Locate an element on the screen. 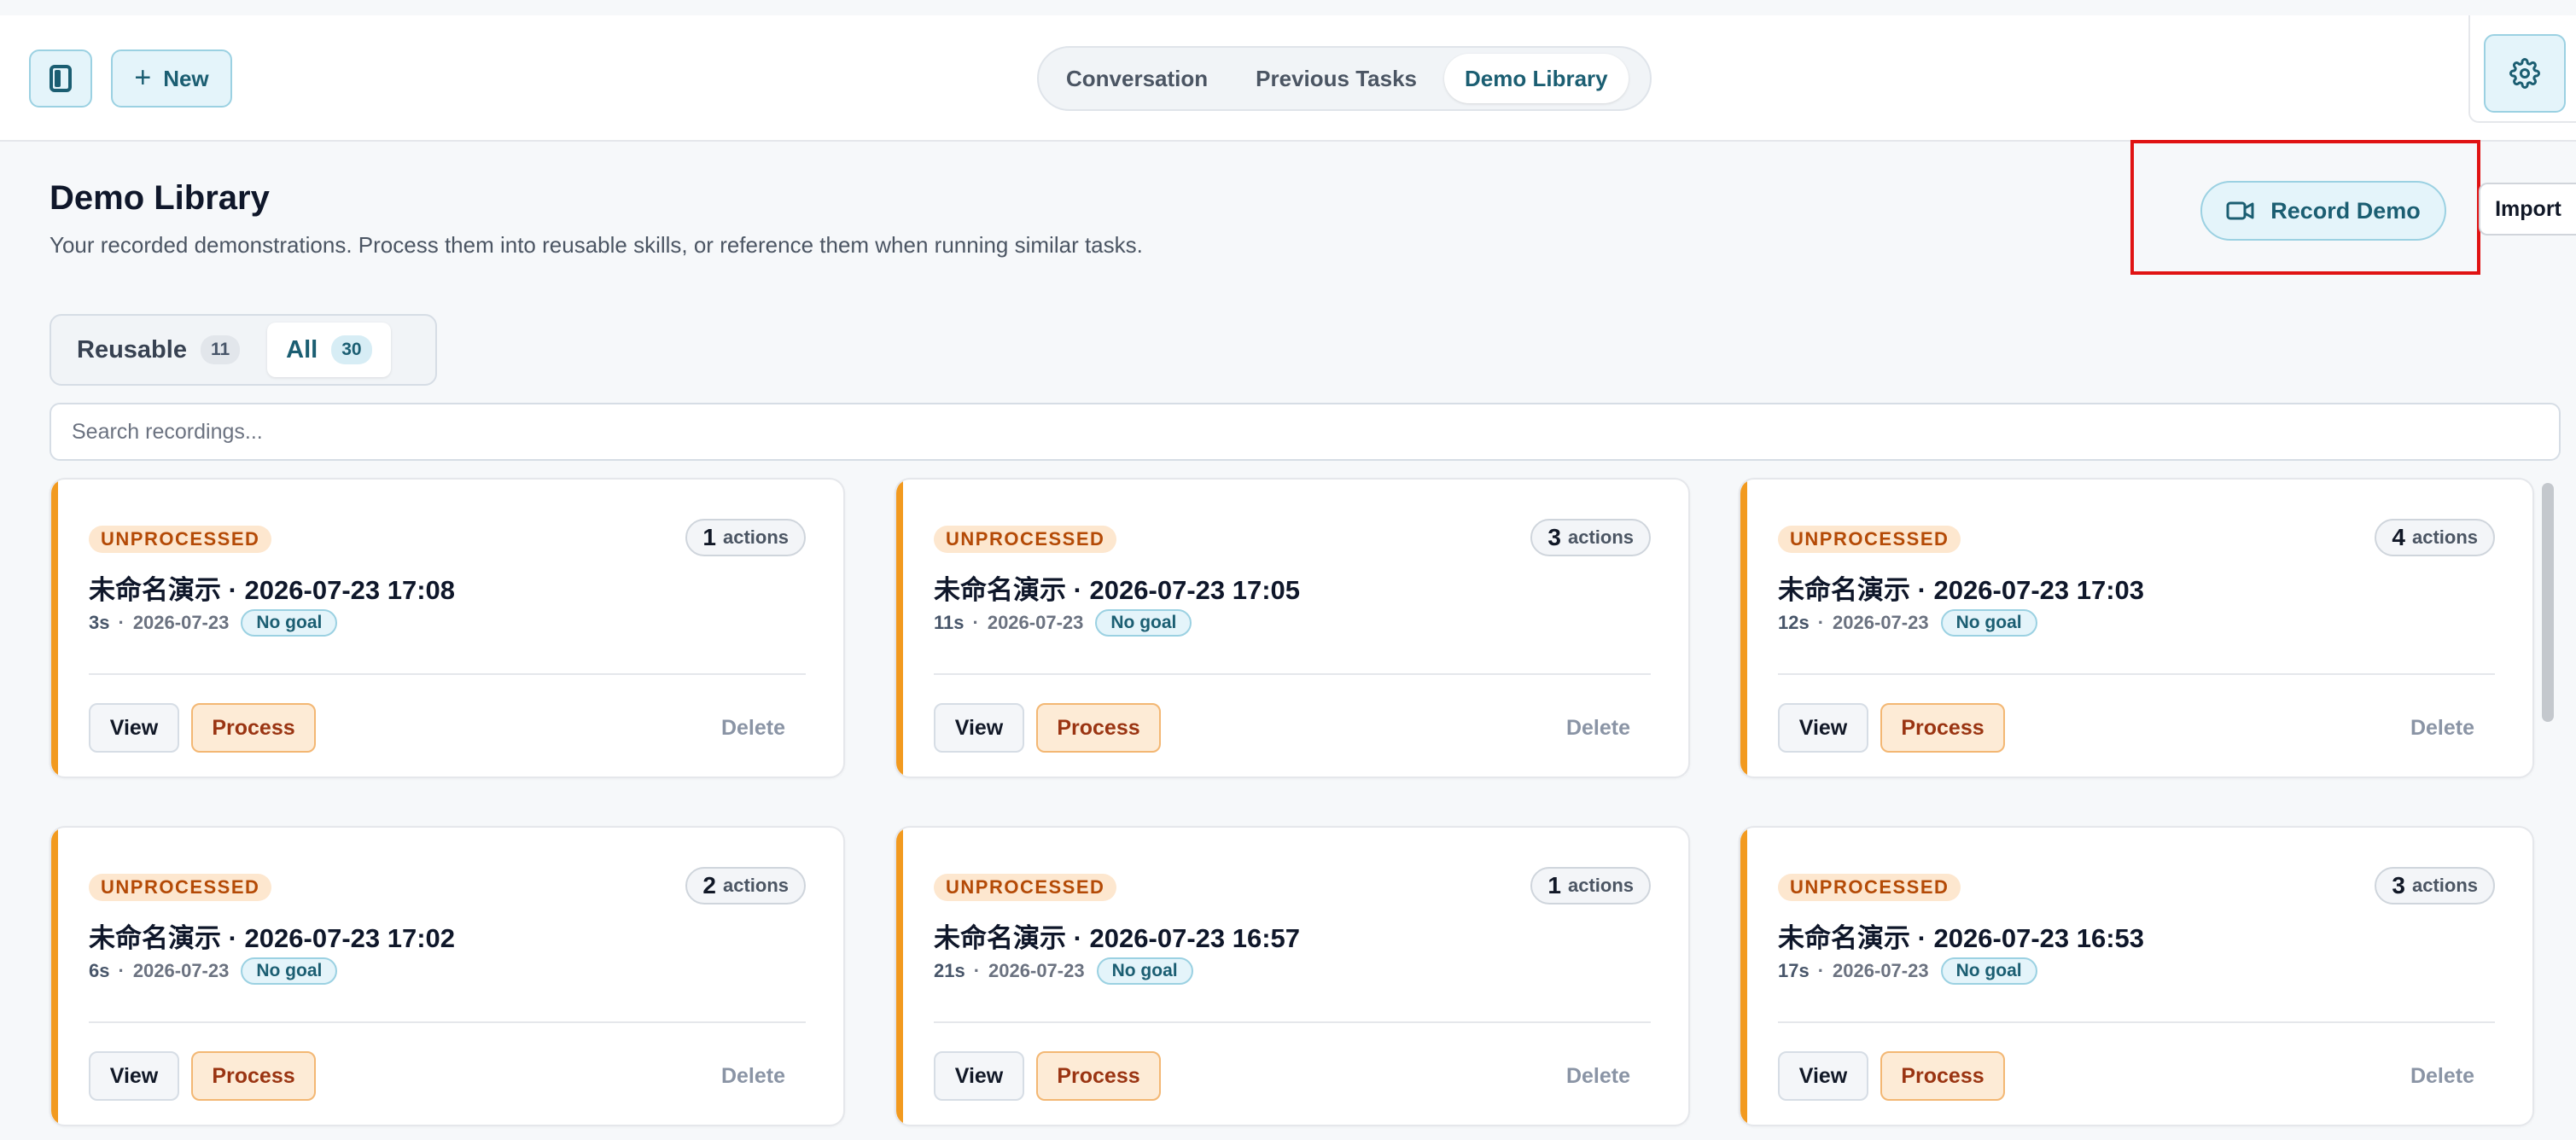 This screenshot has height=1140, width=2576. search-input is located at coordinates (1305, 432).